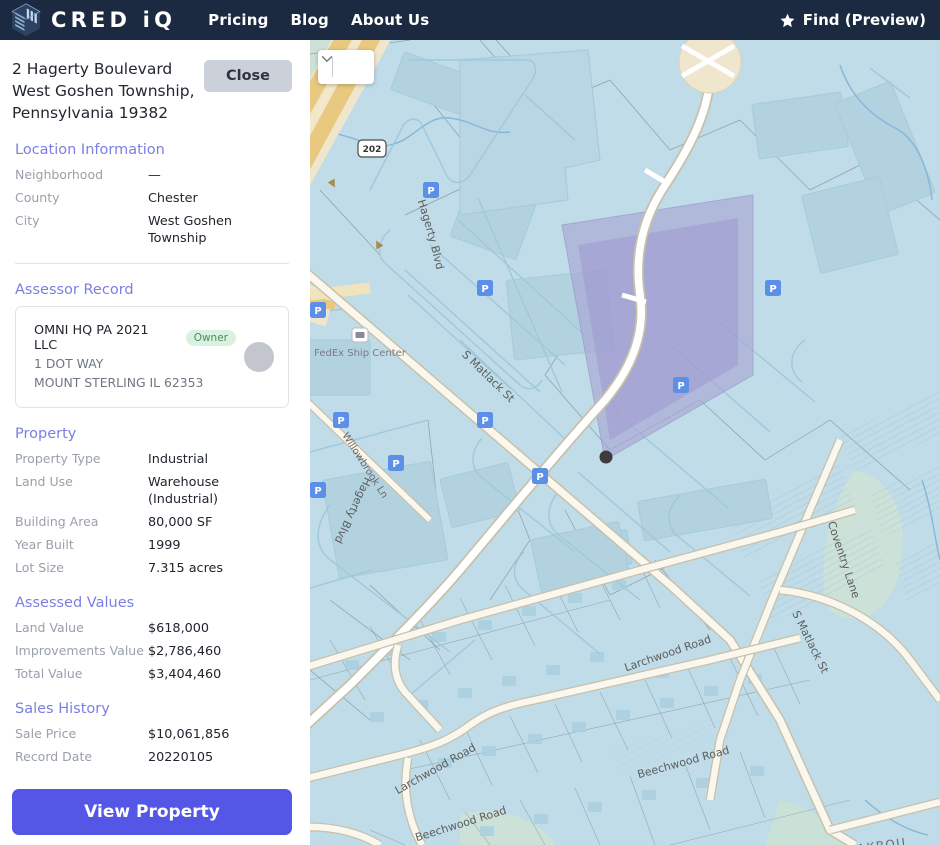  What do you see at coordinates (184, 491) in the screenshot?
I see `row-value: Warehouse (Industrial)` at bounding box center [184, 491].